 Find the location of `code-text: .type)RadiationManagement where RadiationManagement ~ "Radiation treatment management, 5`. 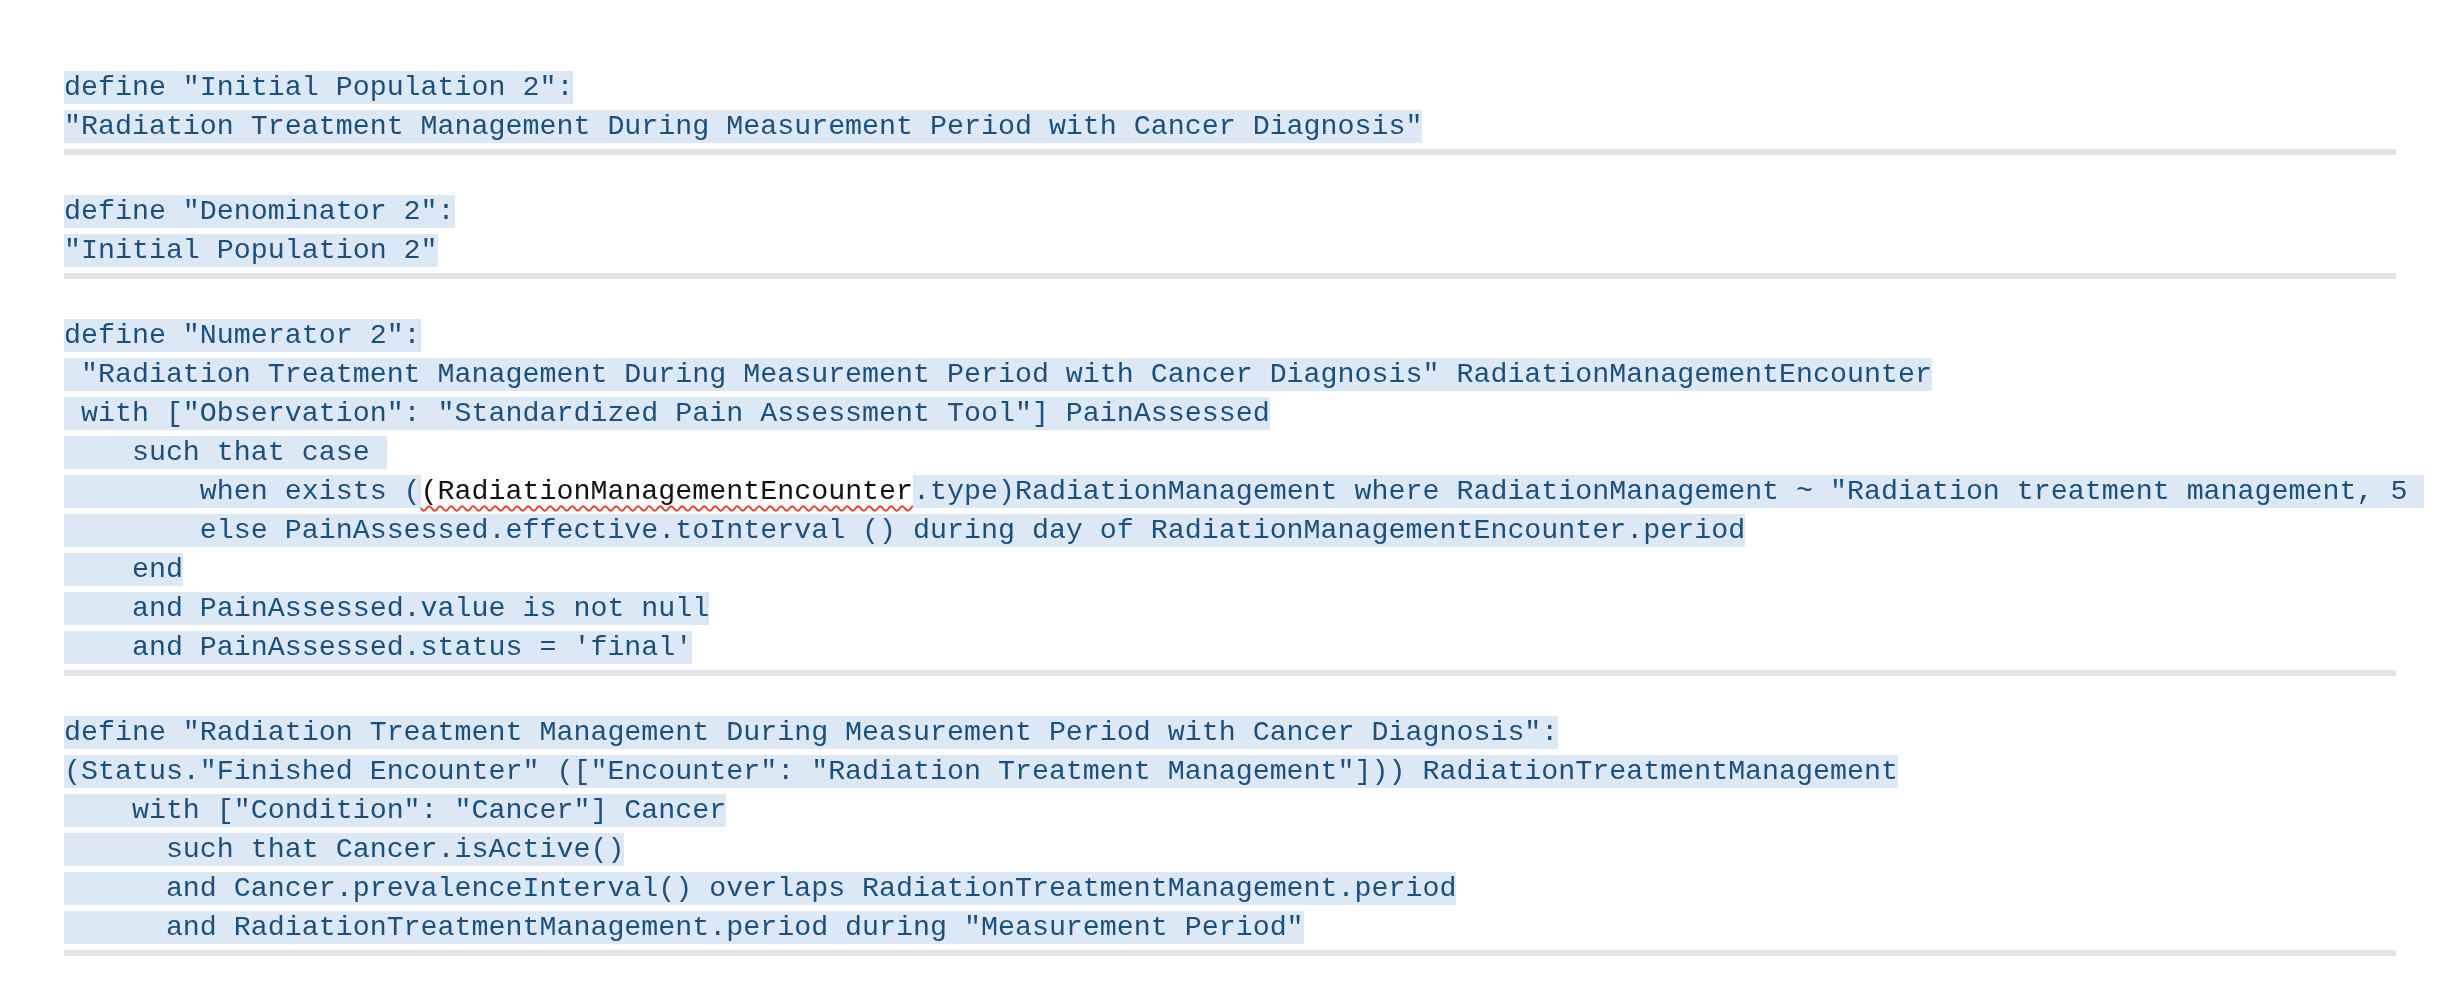

code-text: .type)RadiationManagement where RadiationManagement ~ "Radiation treatment management, 5 is located at coordinates (1669, 491).